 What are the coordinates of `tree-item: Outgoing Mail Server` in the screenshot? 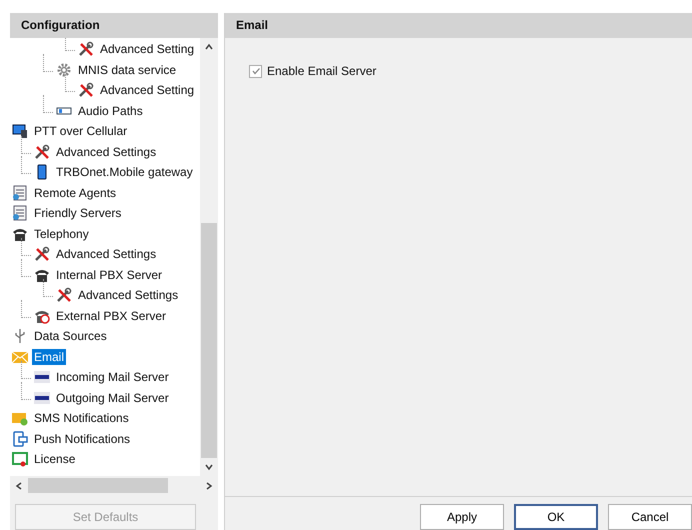 It's located at (112, 398).